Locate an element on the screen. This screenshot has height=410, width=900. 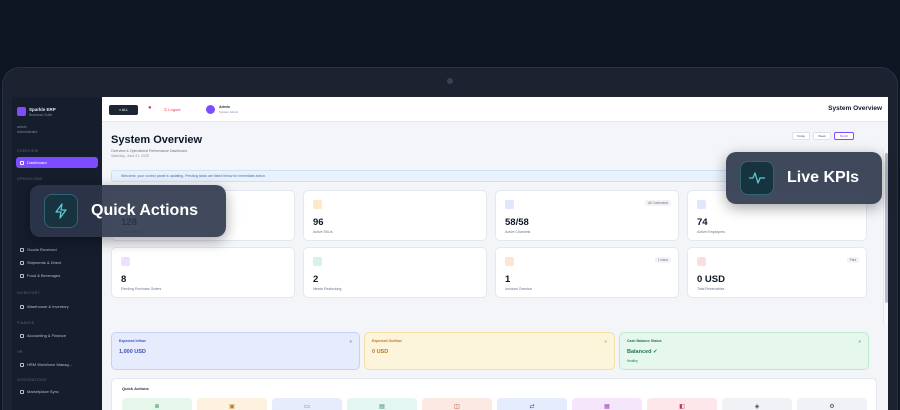
sidebar-item-label: Marketplace Sync is located at coordinates (43, 391).